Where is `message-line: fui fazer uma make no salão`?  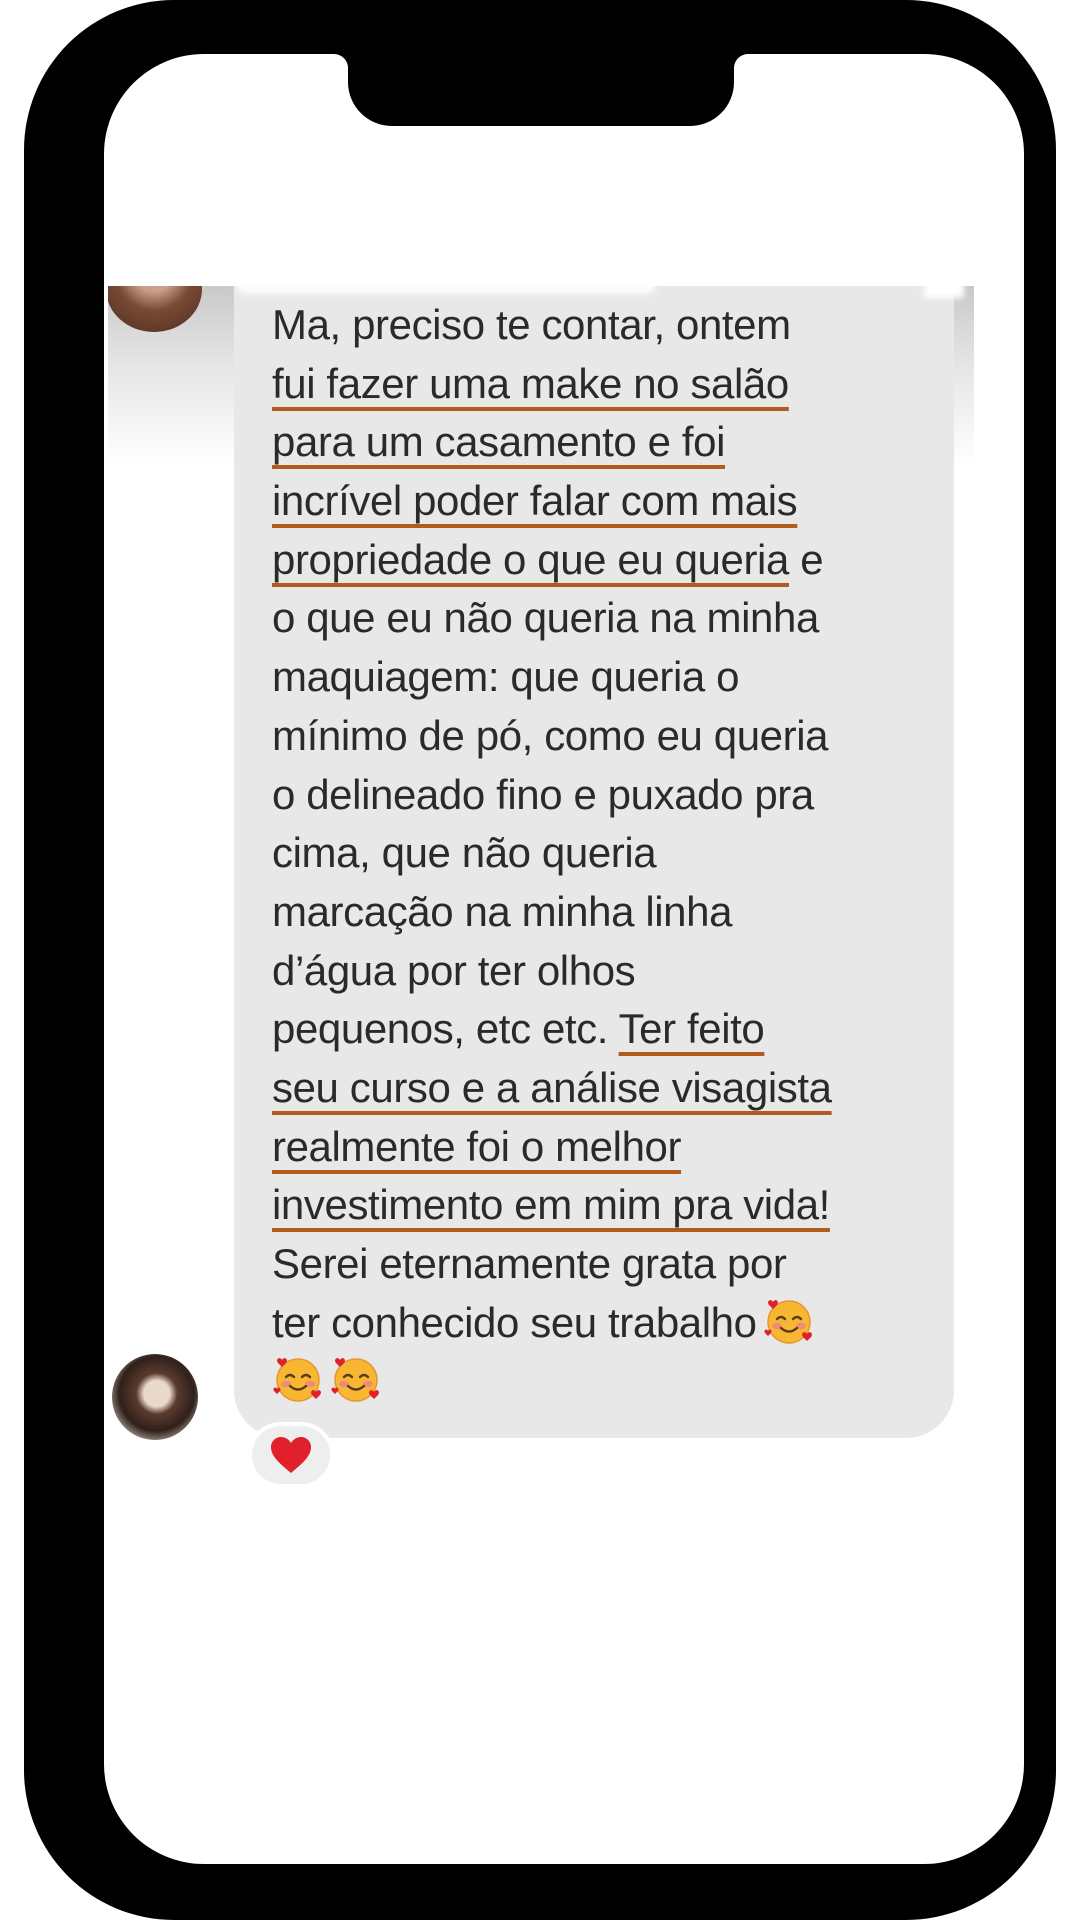 message-line: fui fazer uma make no salão is located at coordinates (622, 384).